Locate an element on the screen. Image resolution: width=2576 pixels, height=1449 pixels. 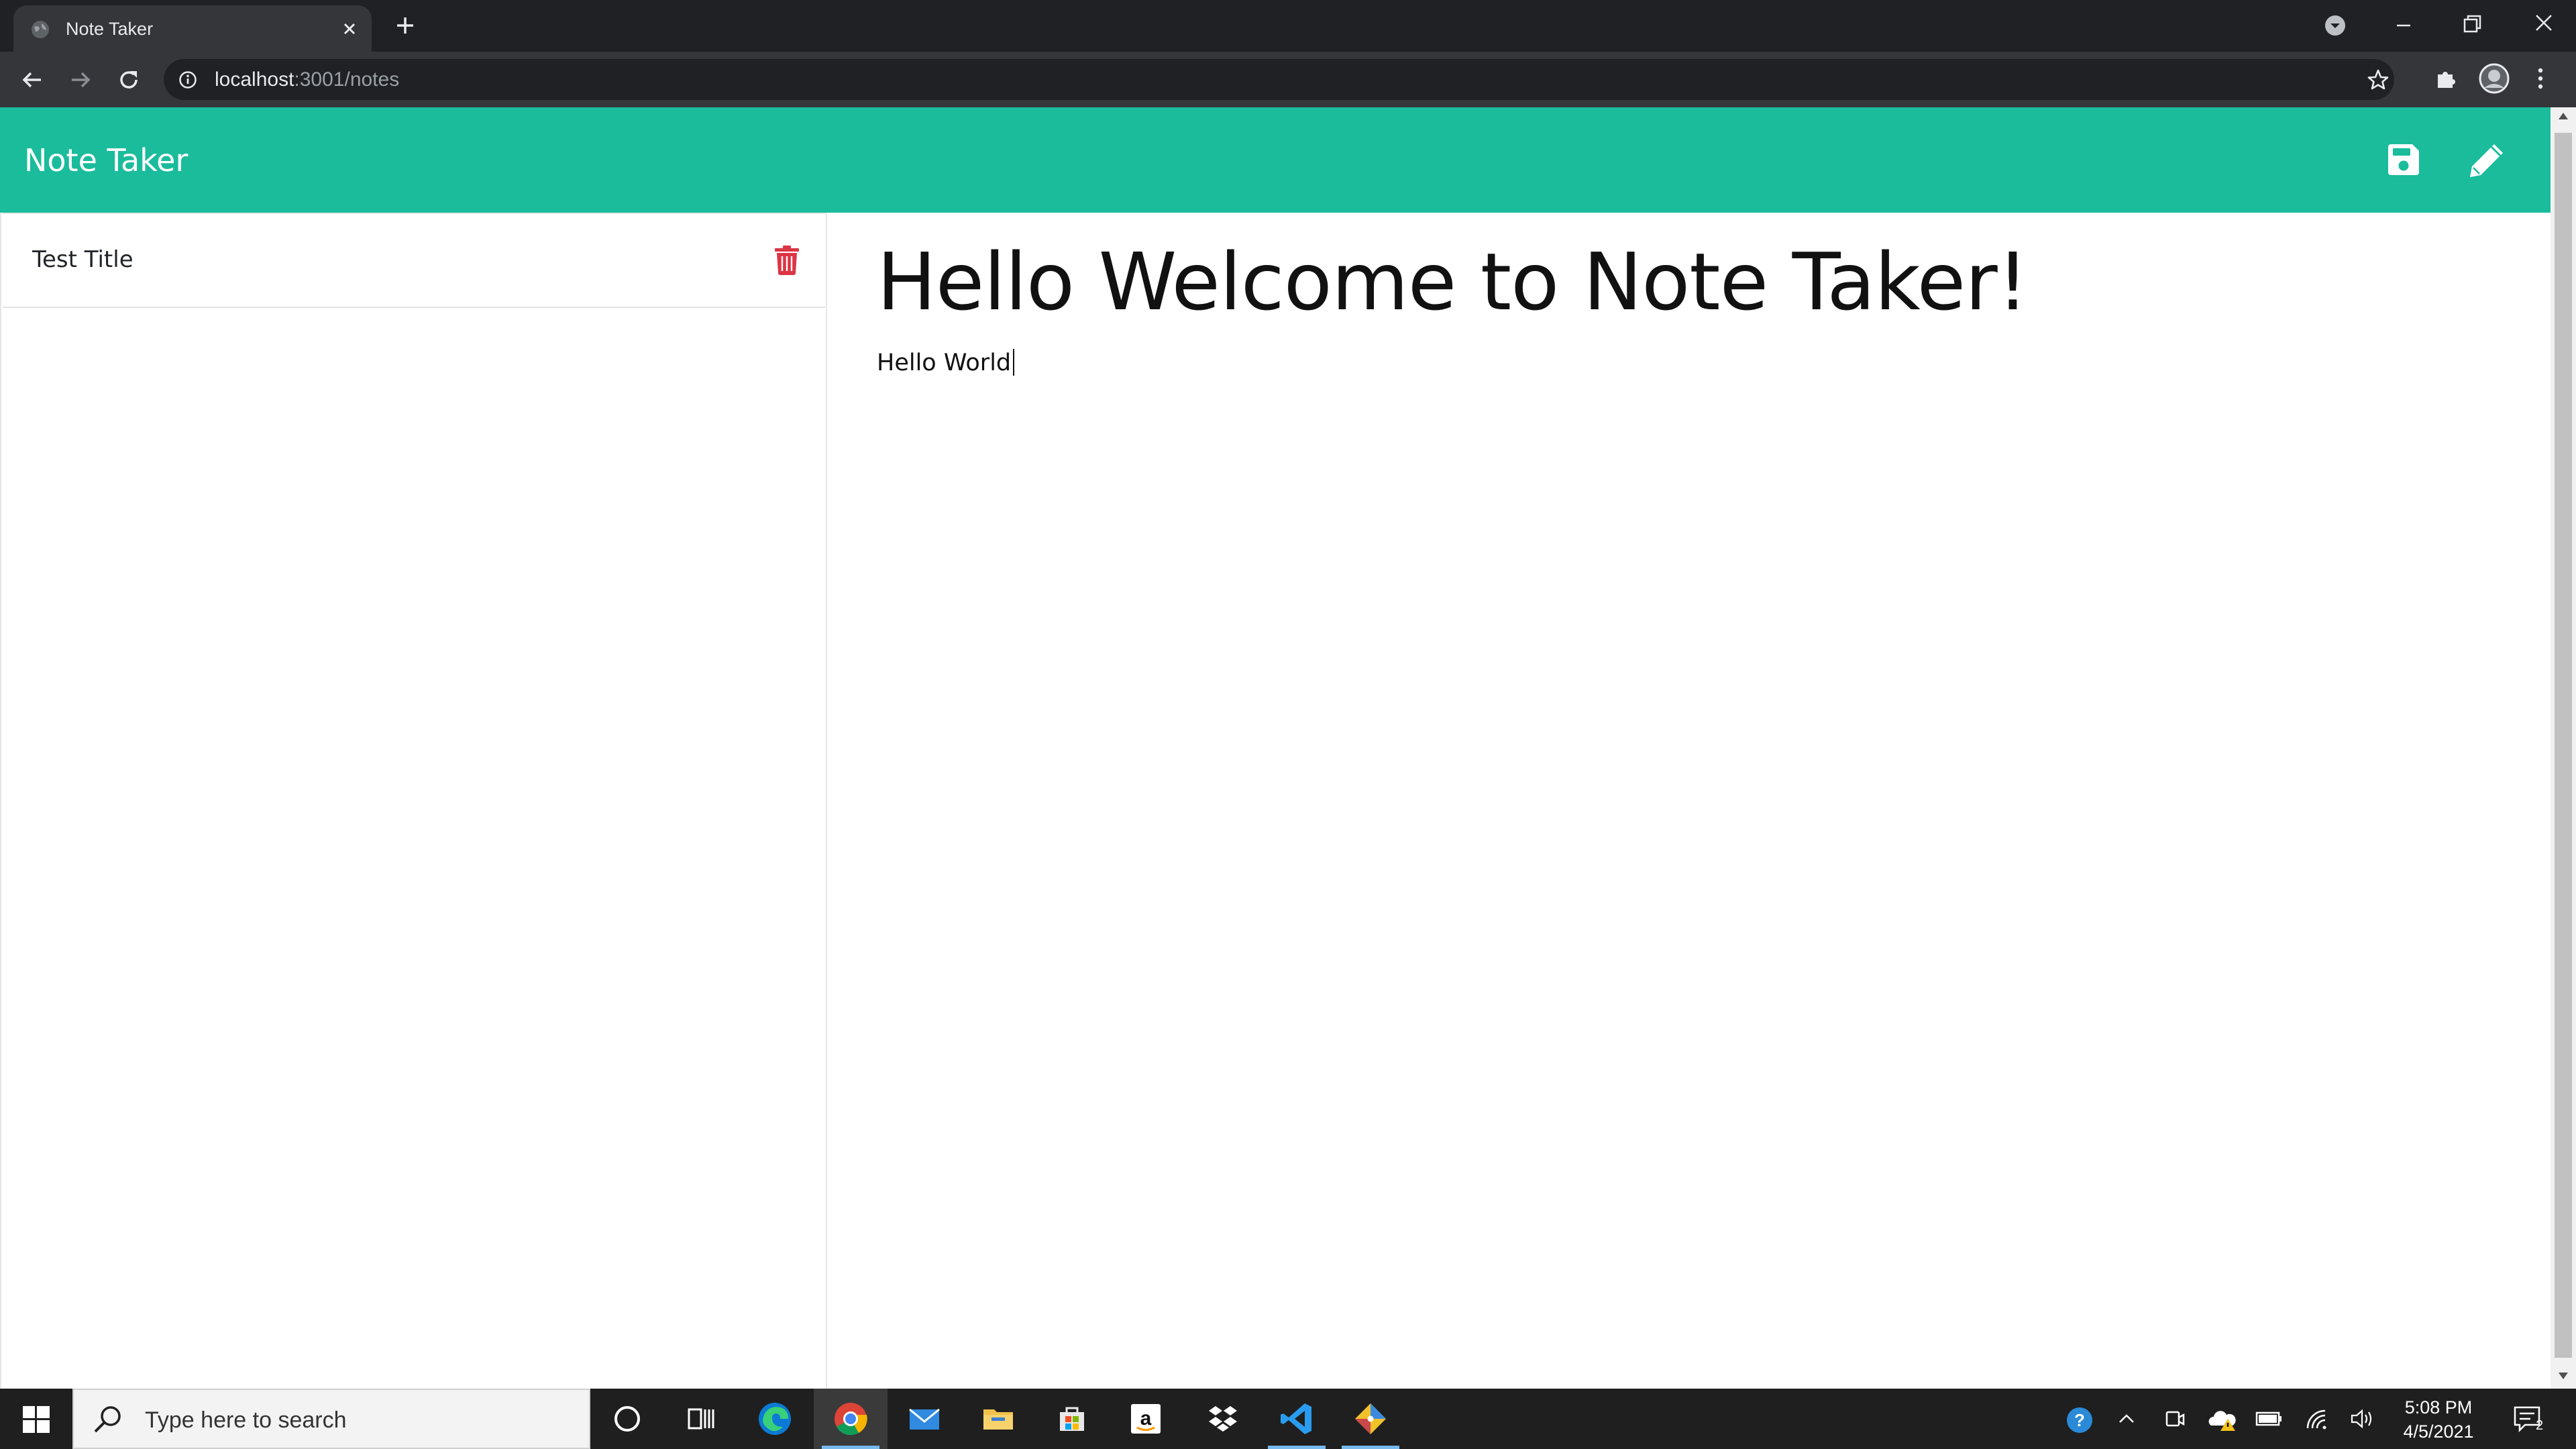
browser-toolbar: localhost:3001/notes is located at coordinates (1288, 79).